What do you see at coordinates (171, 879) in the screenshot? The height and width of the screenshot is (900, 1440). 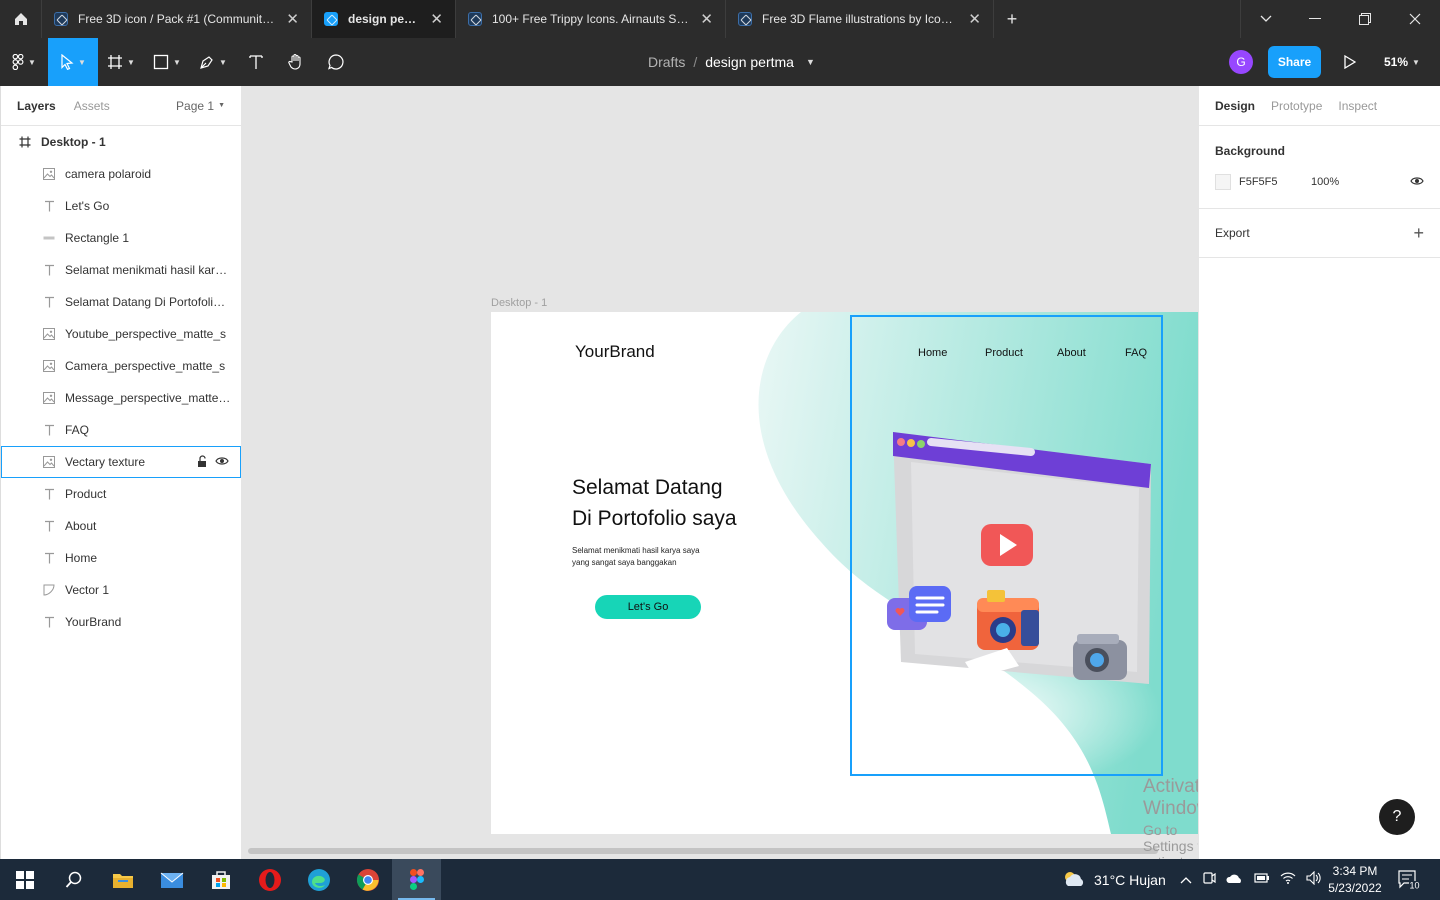 I see `mail-app` at bounding box center [171, 879].